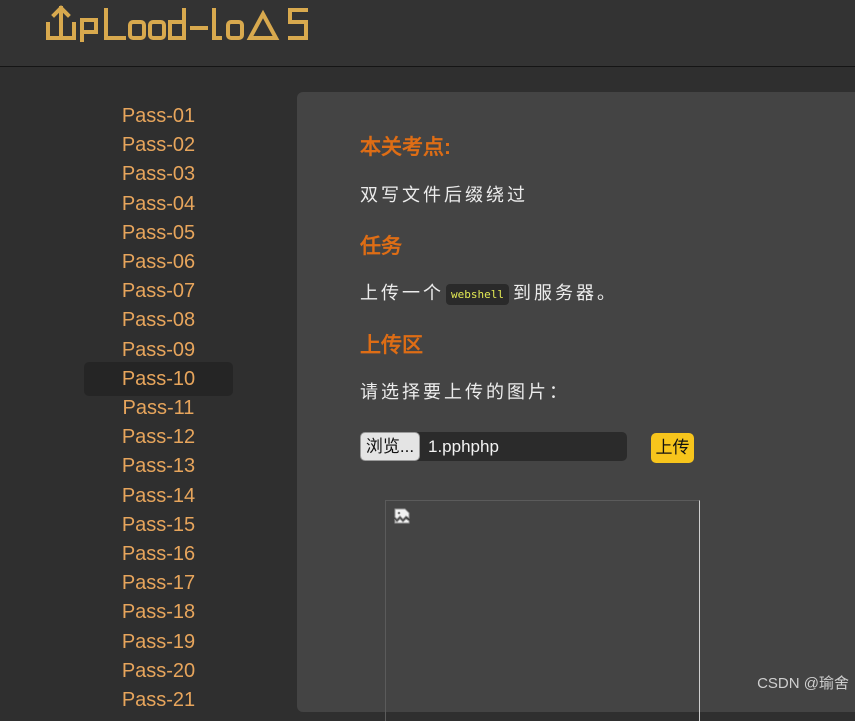 The image size is (855, 721). Describe the element at coordinates (465, 392) in the screenshot. I see `upload-prompt: 请选择要上传的图片：` at that location.